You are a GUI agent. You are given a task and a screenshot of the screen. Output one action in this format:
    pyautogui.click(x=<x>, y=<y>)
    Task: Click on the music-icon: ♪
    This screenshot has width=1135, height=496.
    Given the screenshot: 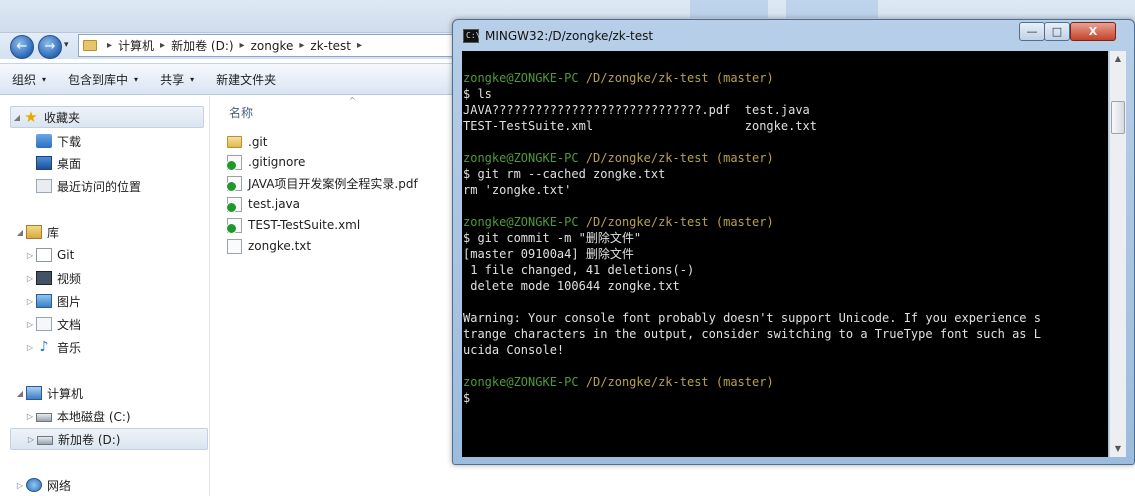 What is the action you would take?
    pyautogui.click(x=44, y=347)
    